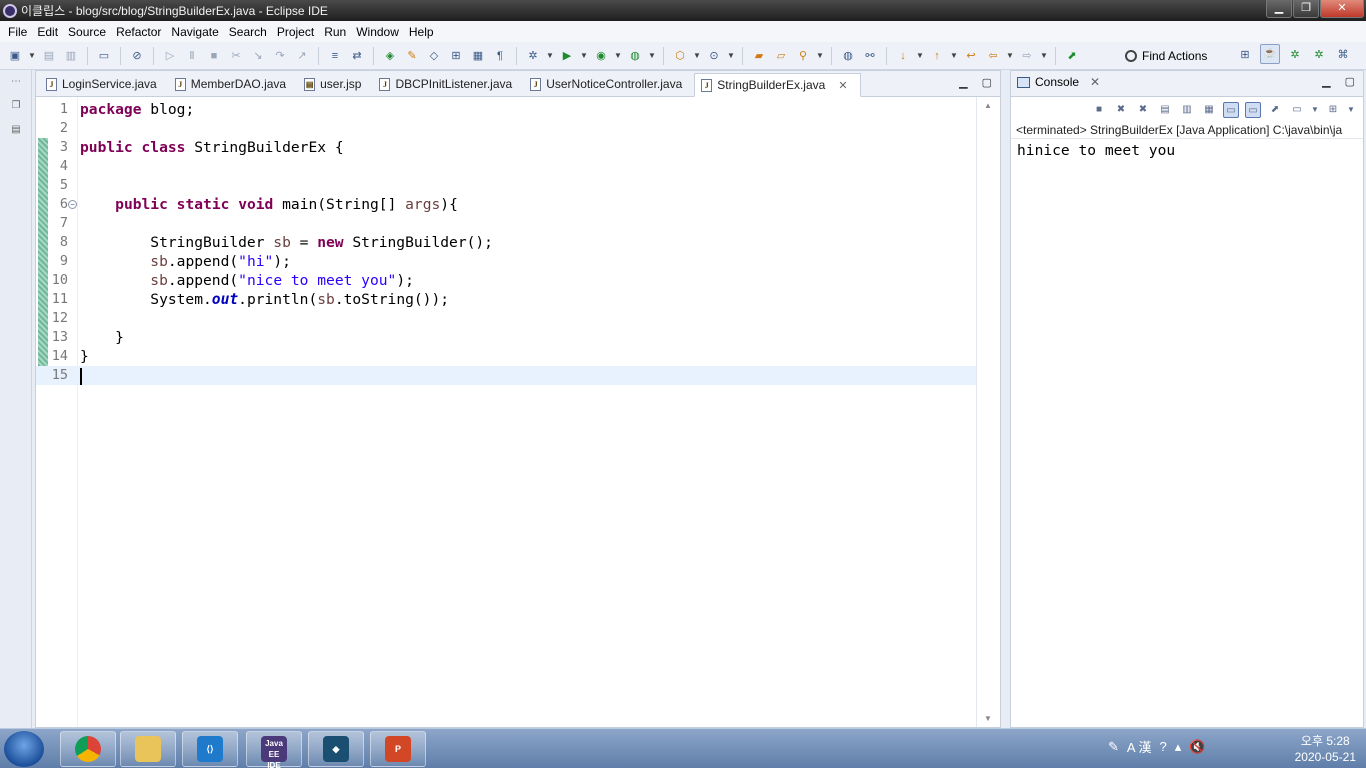  Describe the element at coordinates (937, 56) in the screenshot. I see `previous-annotation-icon: ↑` at that location.